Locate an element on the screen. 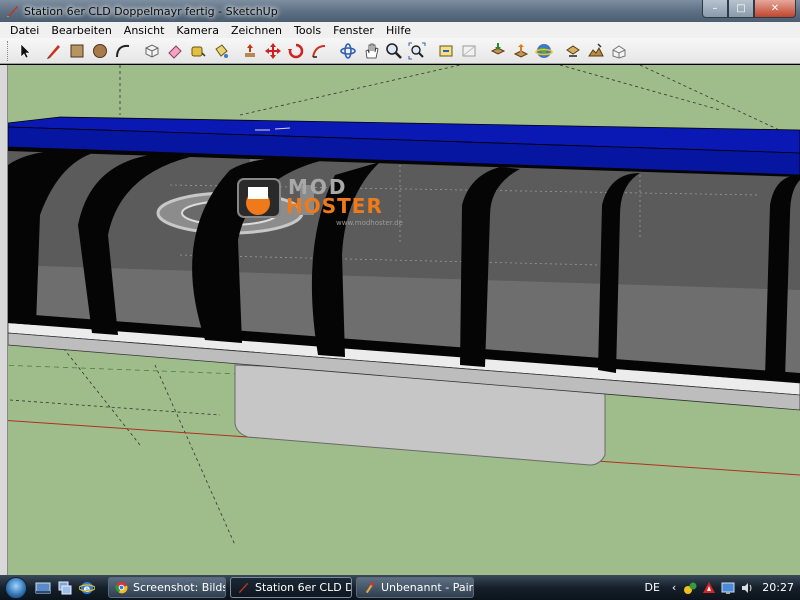 Image resolution: width=800 pixels, height=600 pixels. previous-view-button is located at coordinates (445, 51).